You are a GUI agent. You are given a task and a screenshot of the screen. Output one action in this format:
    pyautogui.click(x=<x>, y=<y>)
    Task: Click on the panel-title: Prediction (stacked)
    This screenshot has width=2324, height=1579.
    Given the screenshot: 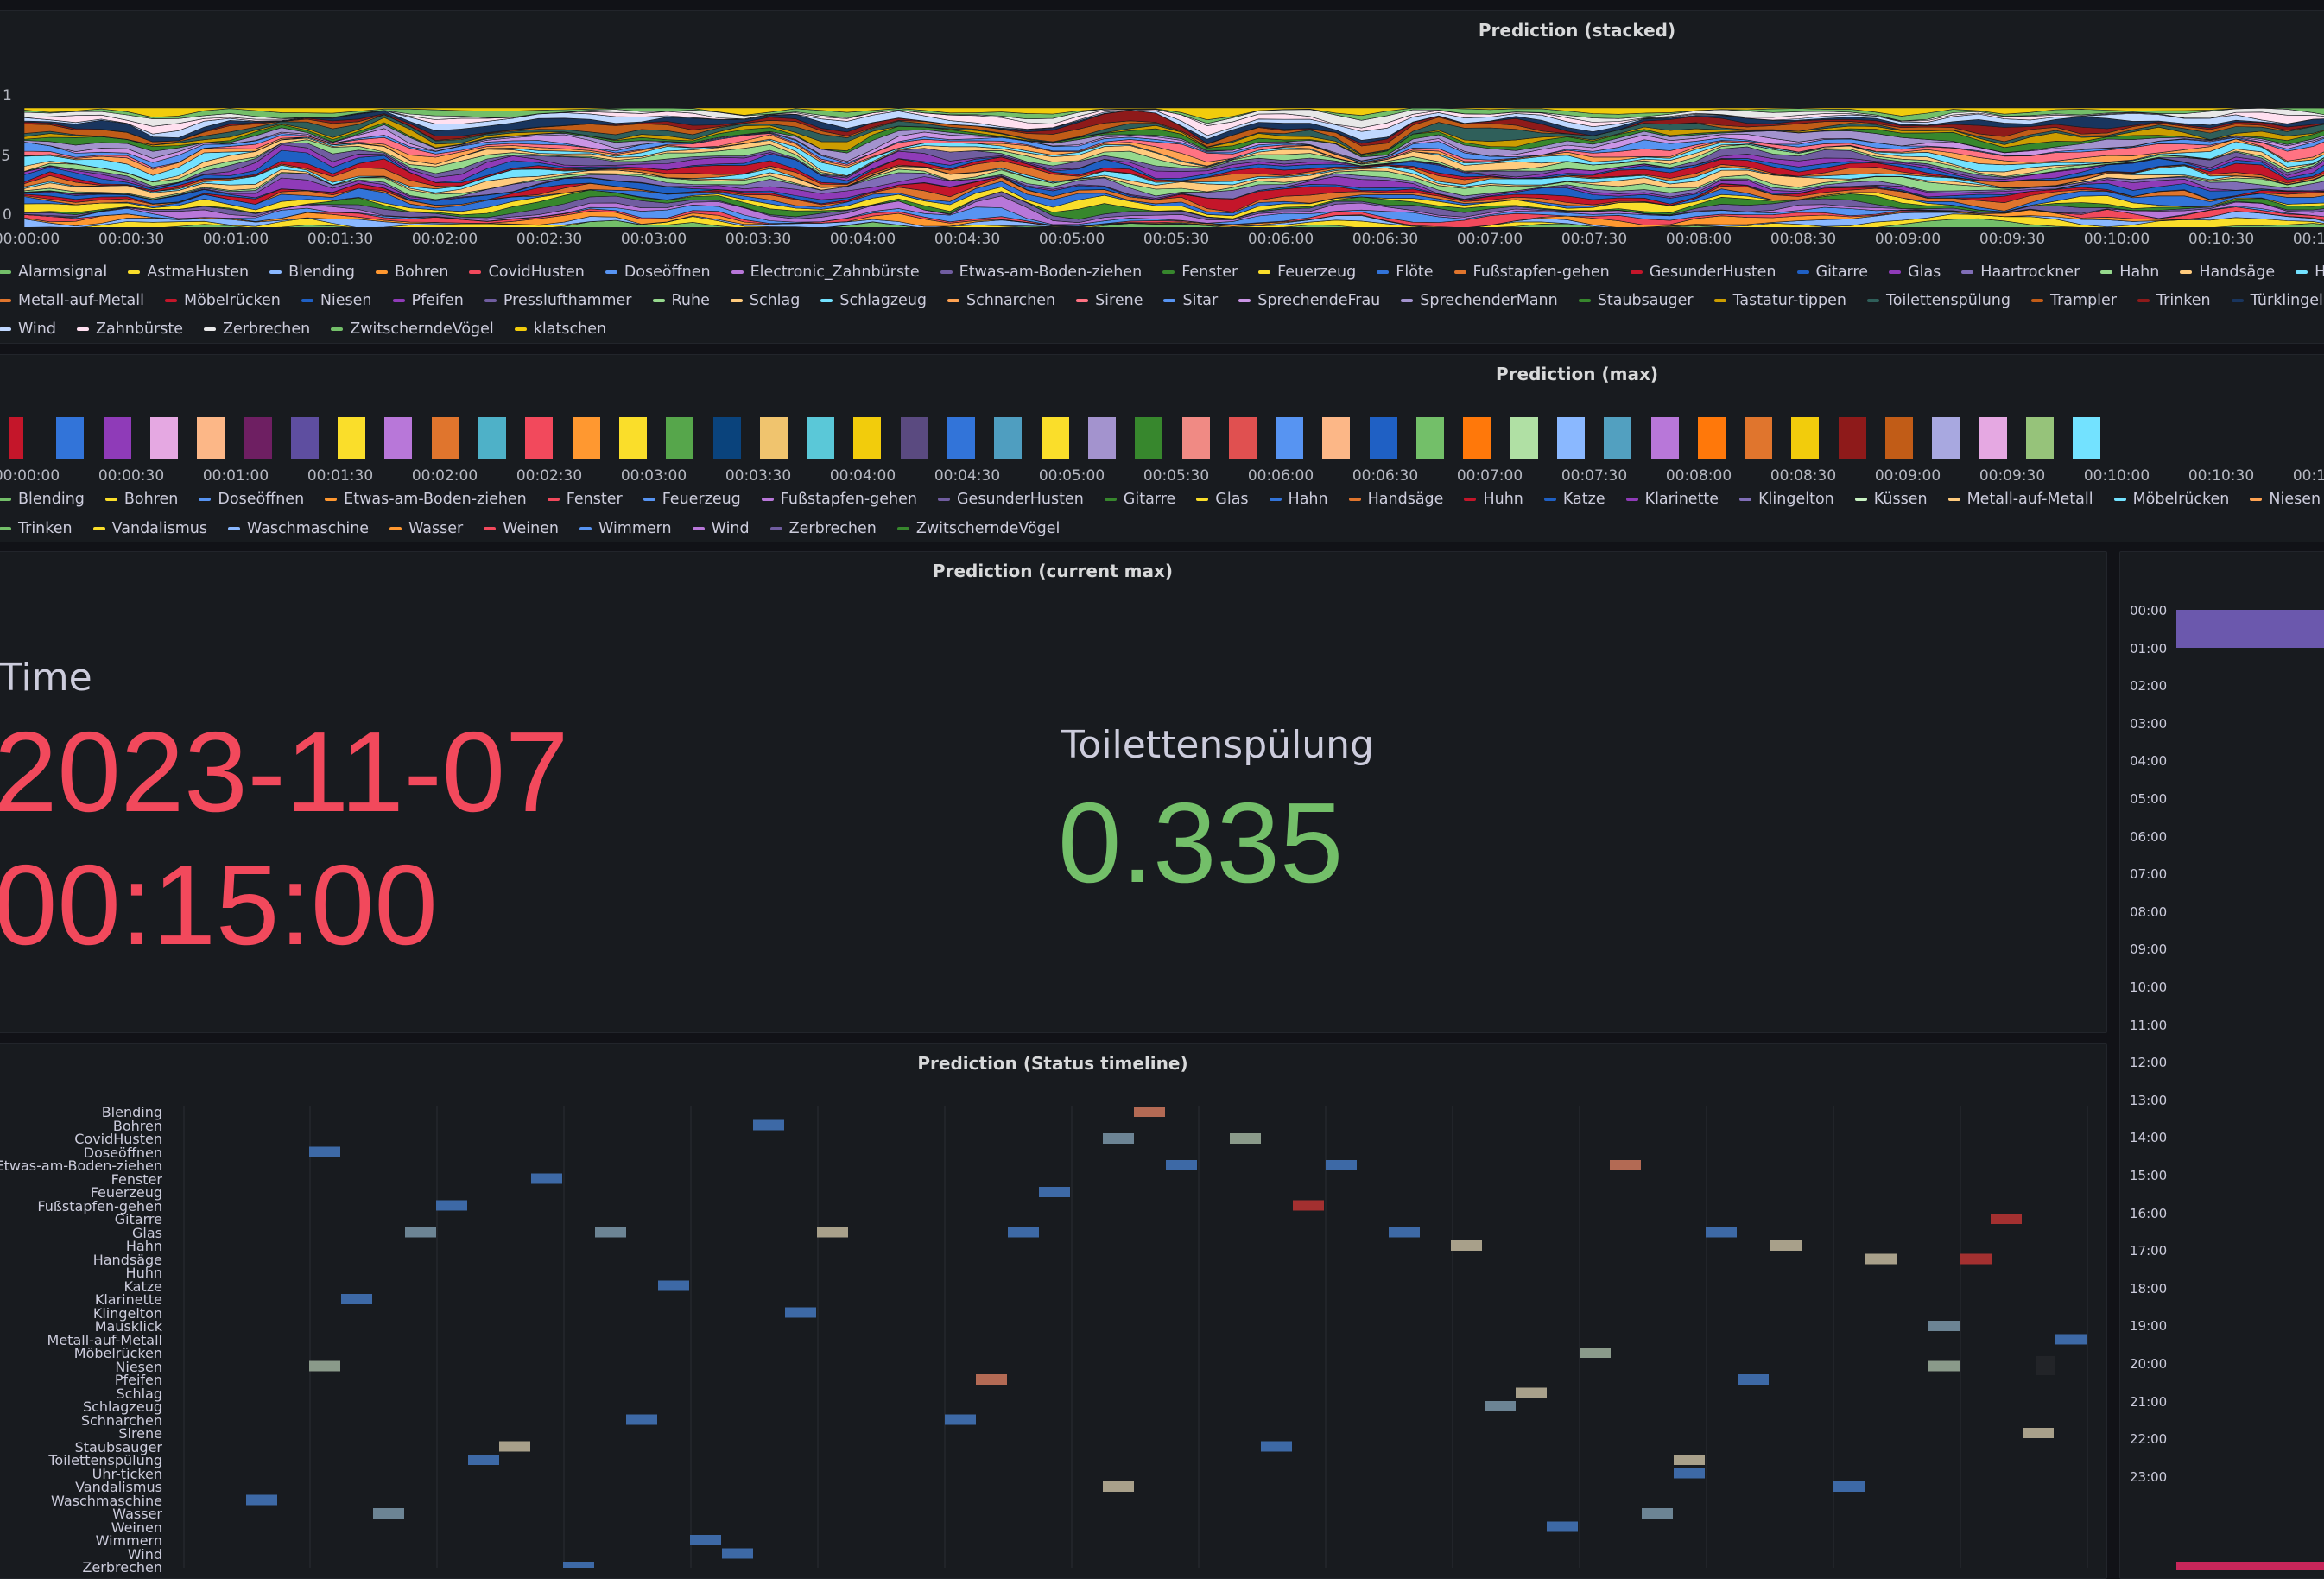 What is the action you would take?
    pyautogui.click(x=1162, y=30)
    